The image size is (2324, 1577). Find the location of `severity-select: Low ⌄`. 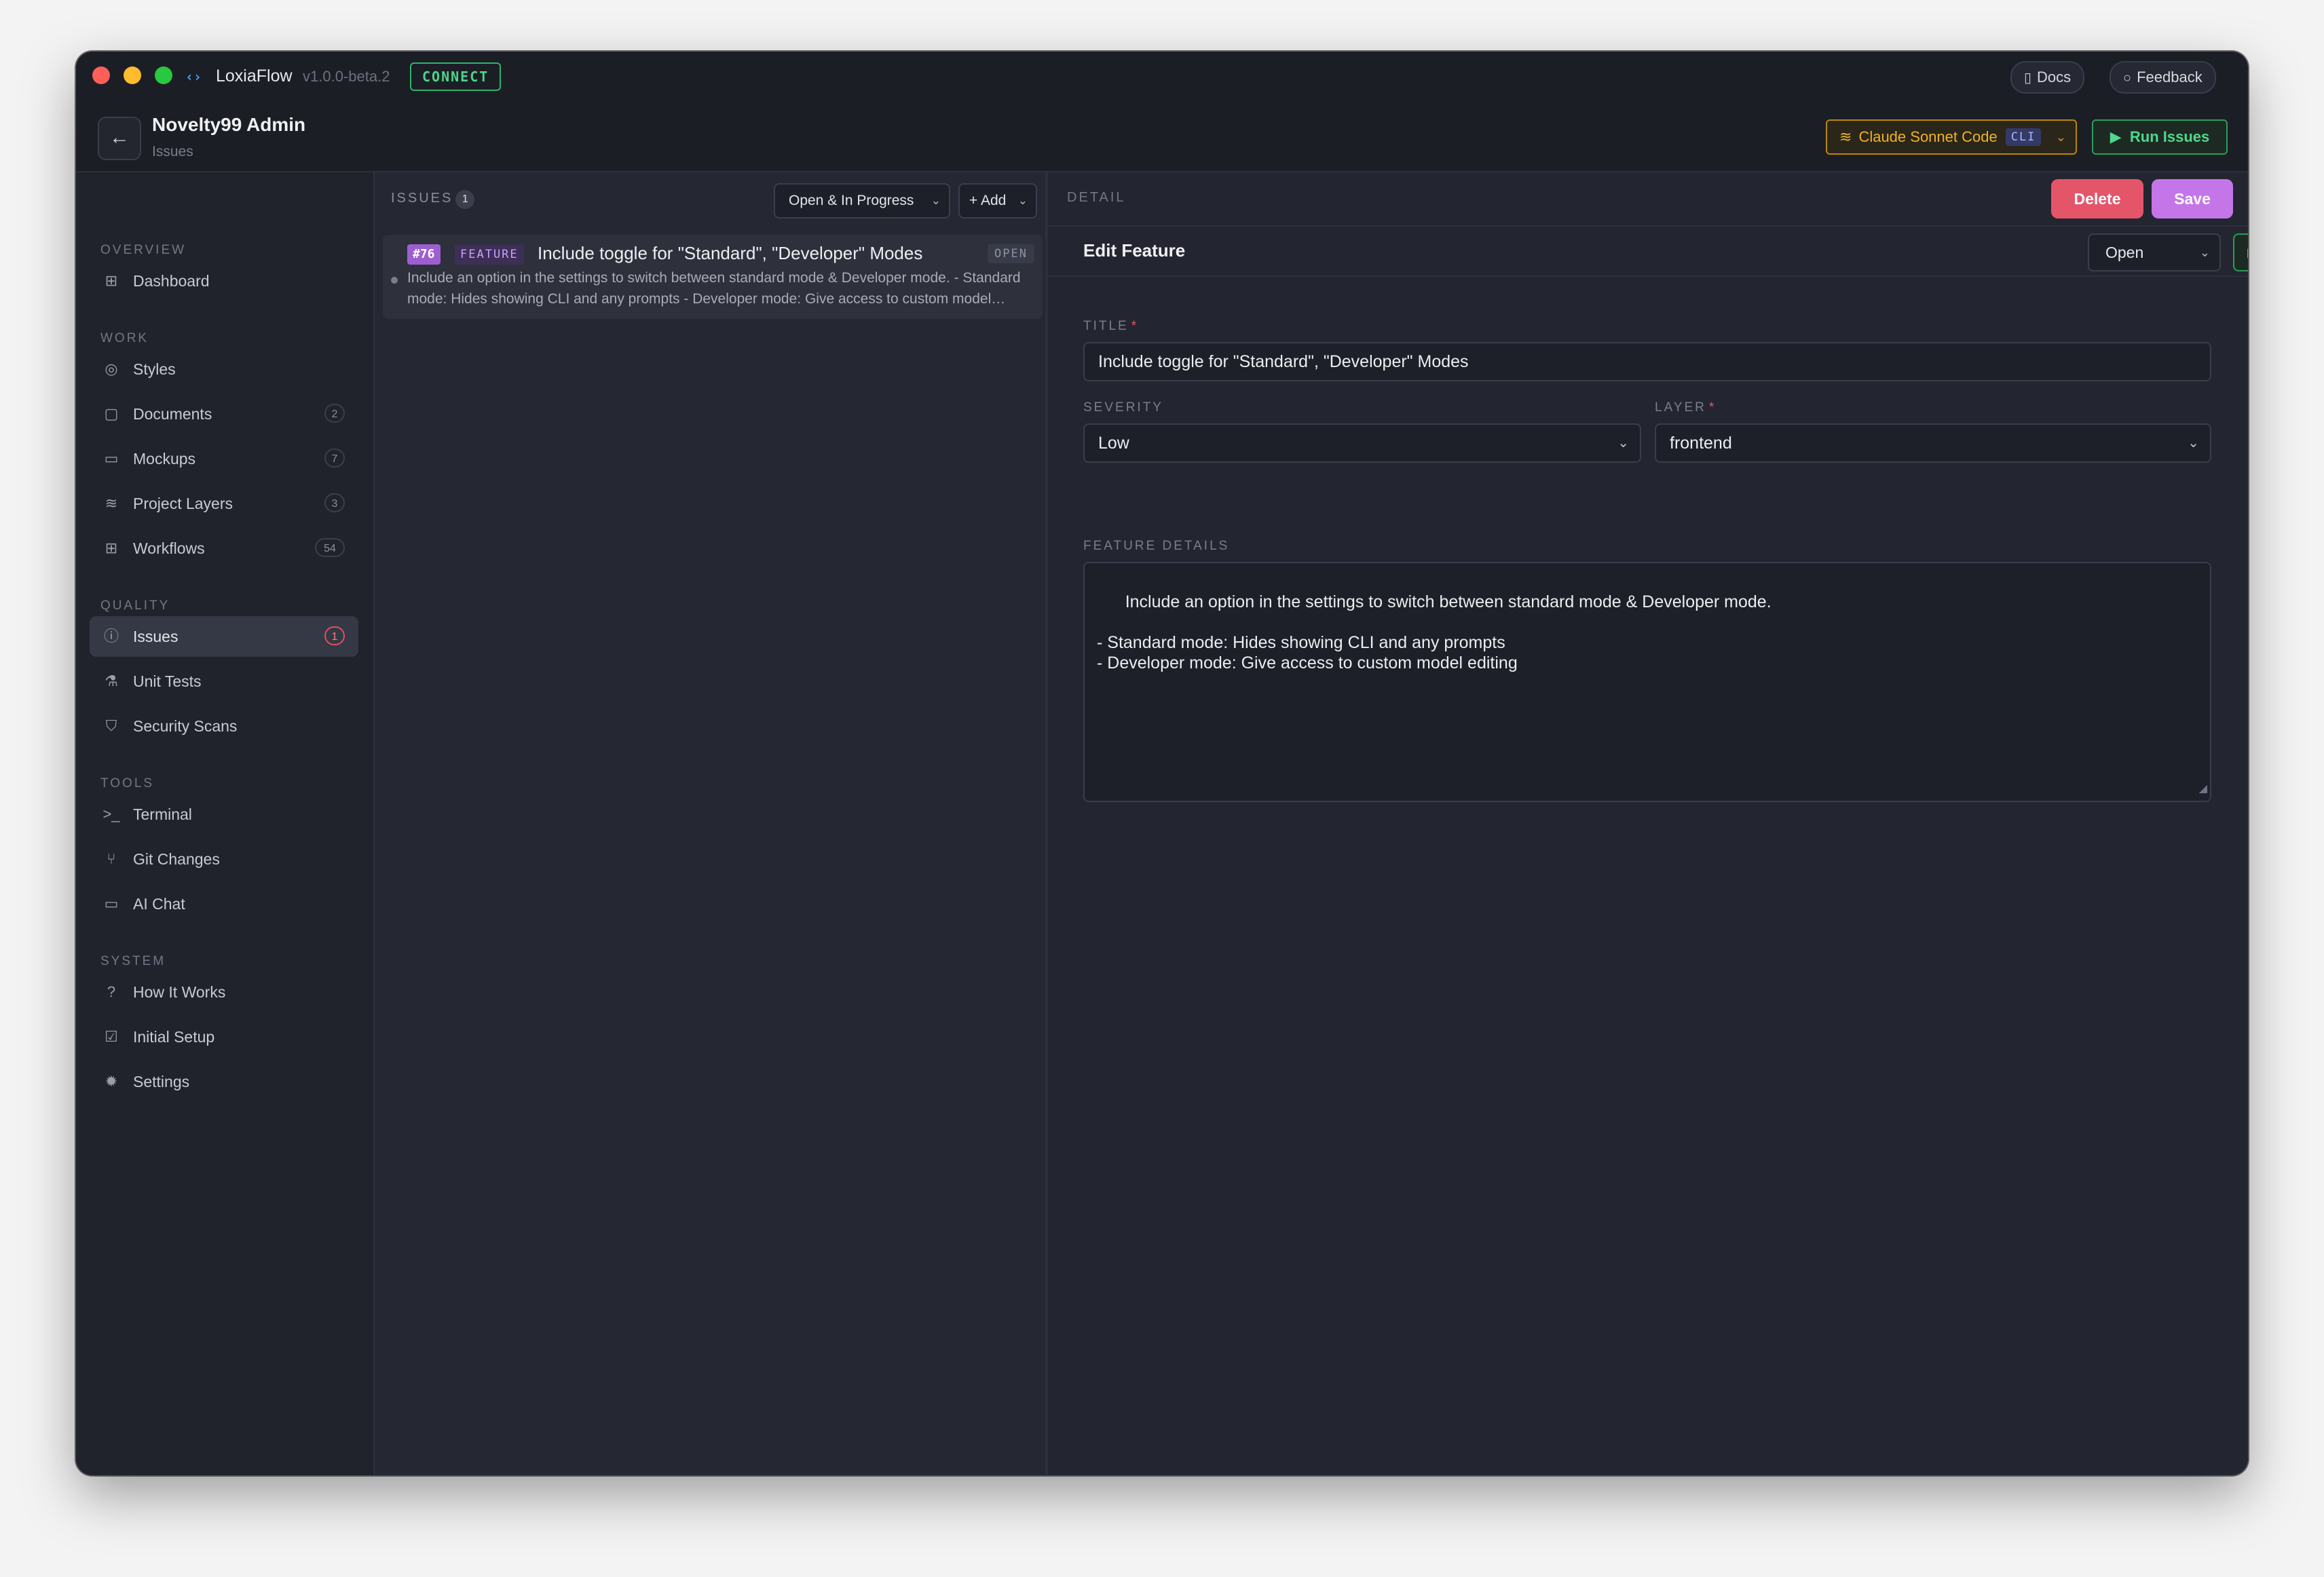

severity-select: Low ⌄ is located at coordinates (1362, 443).